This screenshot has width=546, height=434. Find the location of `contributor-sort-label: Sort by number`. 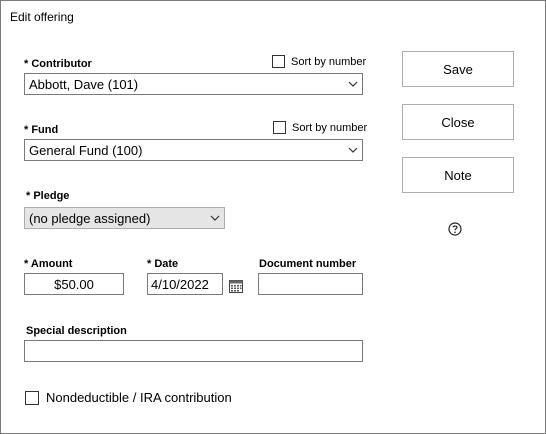

contributor-sort-label: Sort by number is located at coordinates (329, 61).